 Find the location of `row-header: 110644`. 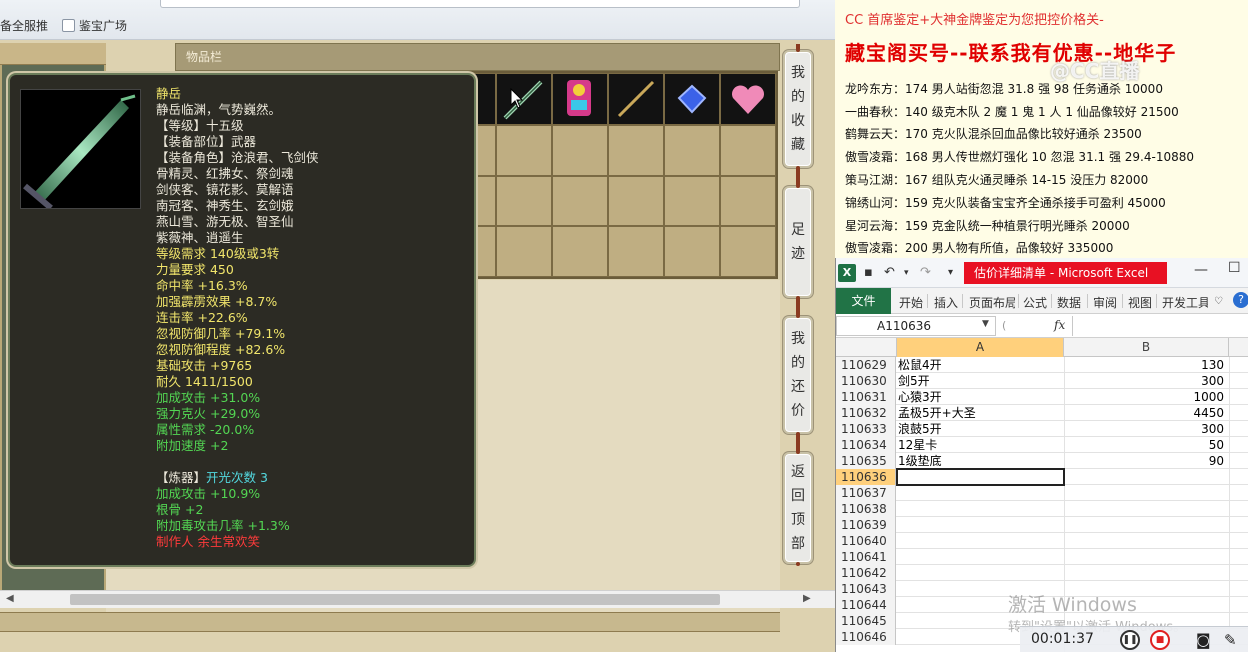

row-header: 110644 is located at coordinates (866, 605).